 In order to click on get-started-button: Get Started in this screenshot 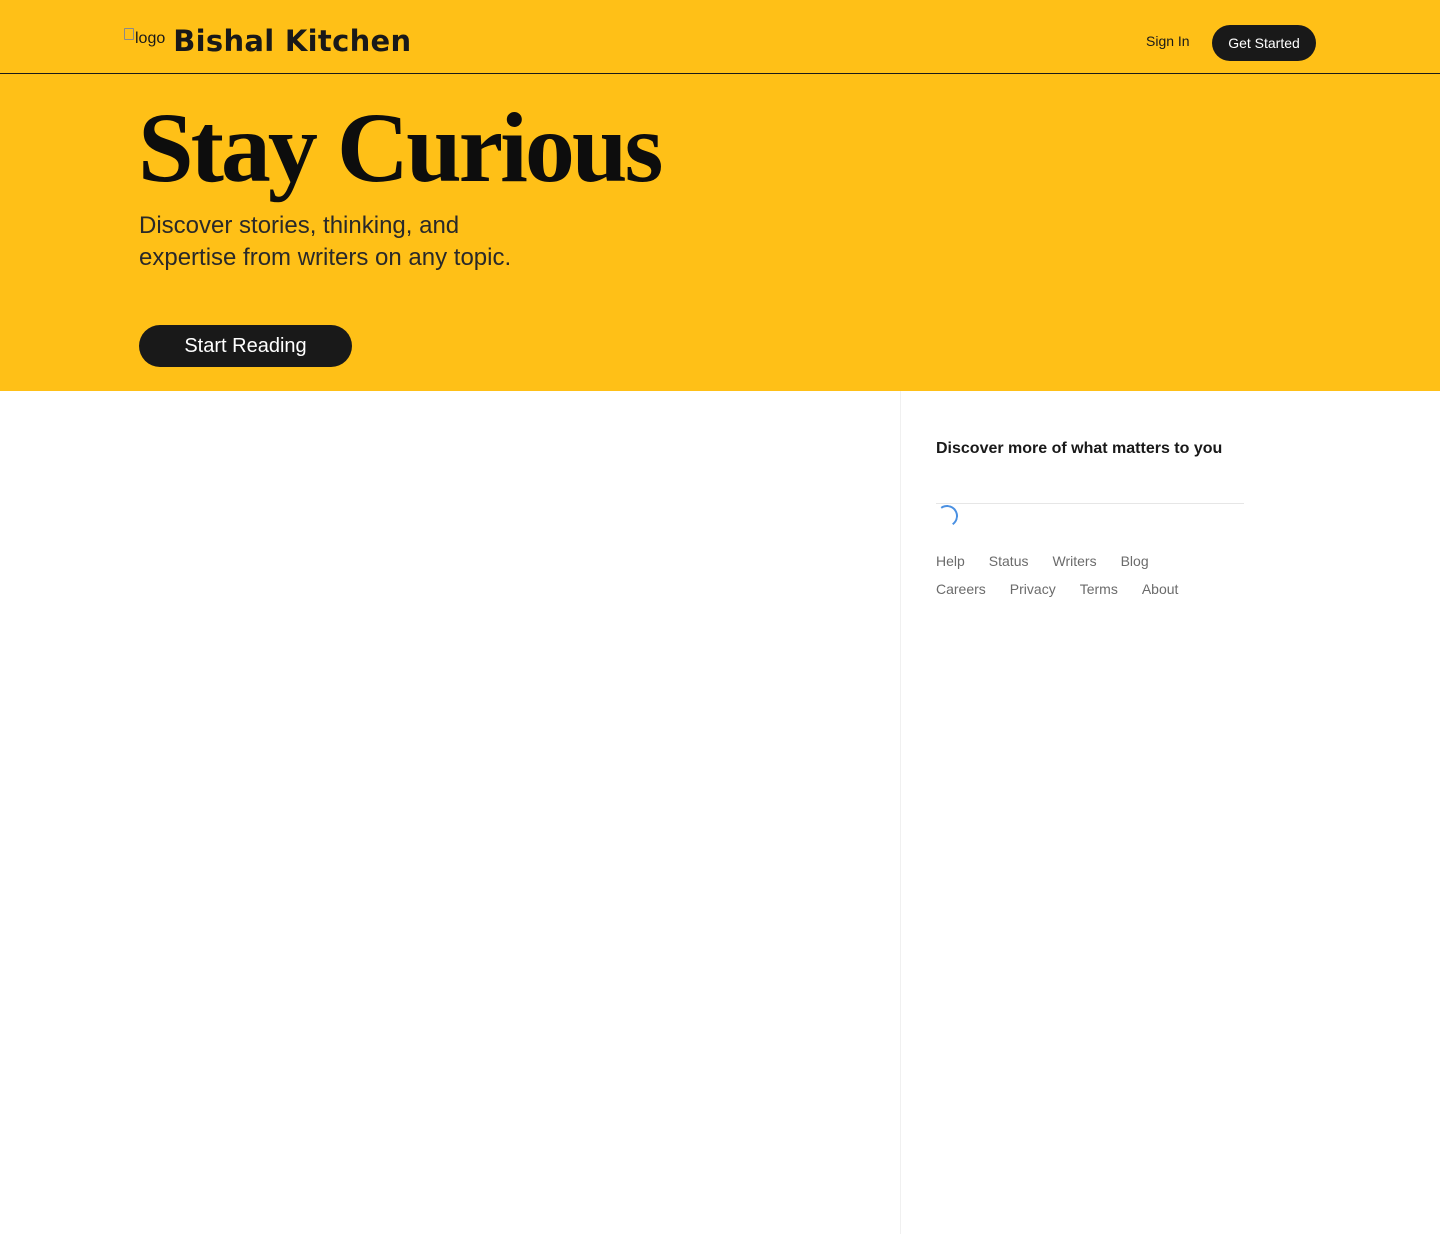, I will do `click(1264, 43)`.